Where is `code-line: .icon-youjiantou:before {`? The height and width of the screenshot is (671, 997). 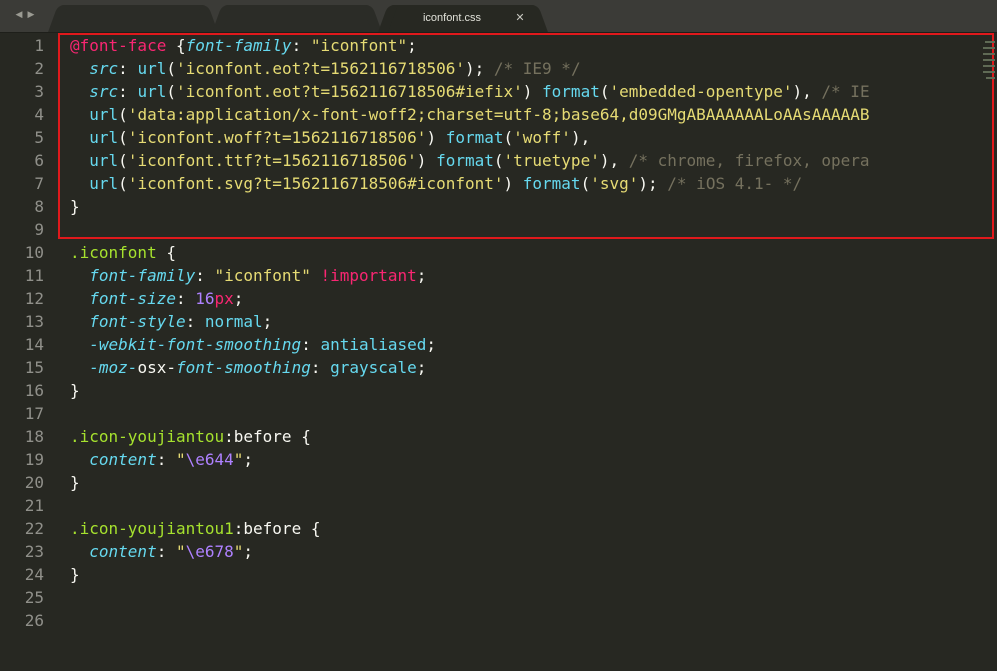 code-line: .icon-youjiantou:before { is located at coordinates (190, 436).